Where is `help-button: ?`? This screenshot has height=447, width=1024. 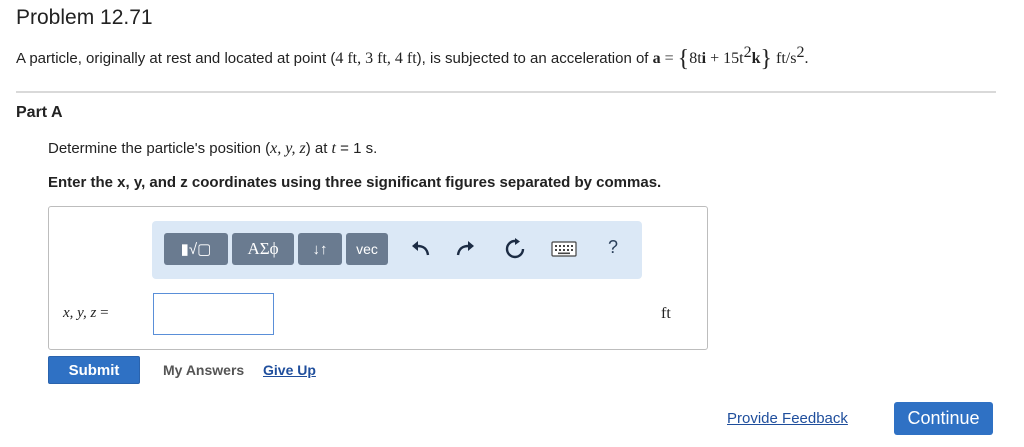
help-button: ? is located at coordinates (613, 247).